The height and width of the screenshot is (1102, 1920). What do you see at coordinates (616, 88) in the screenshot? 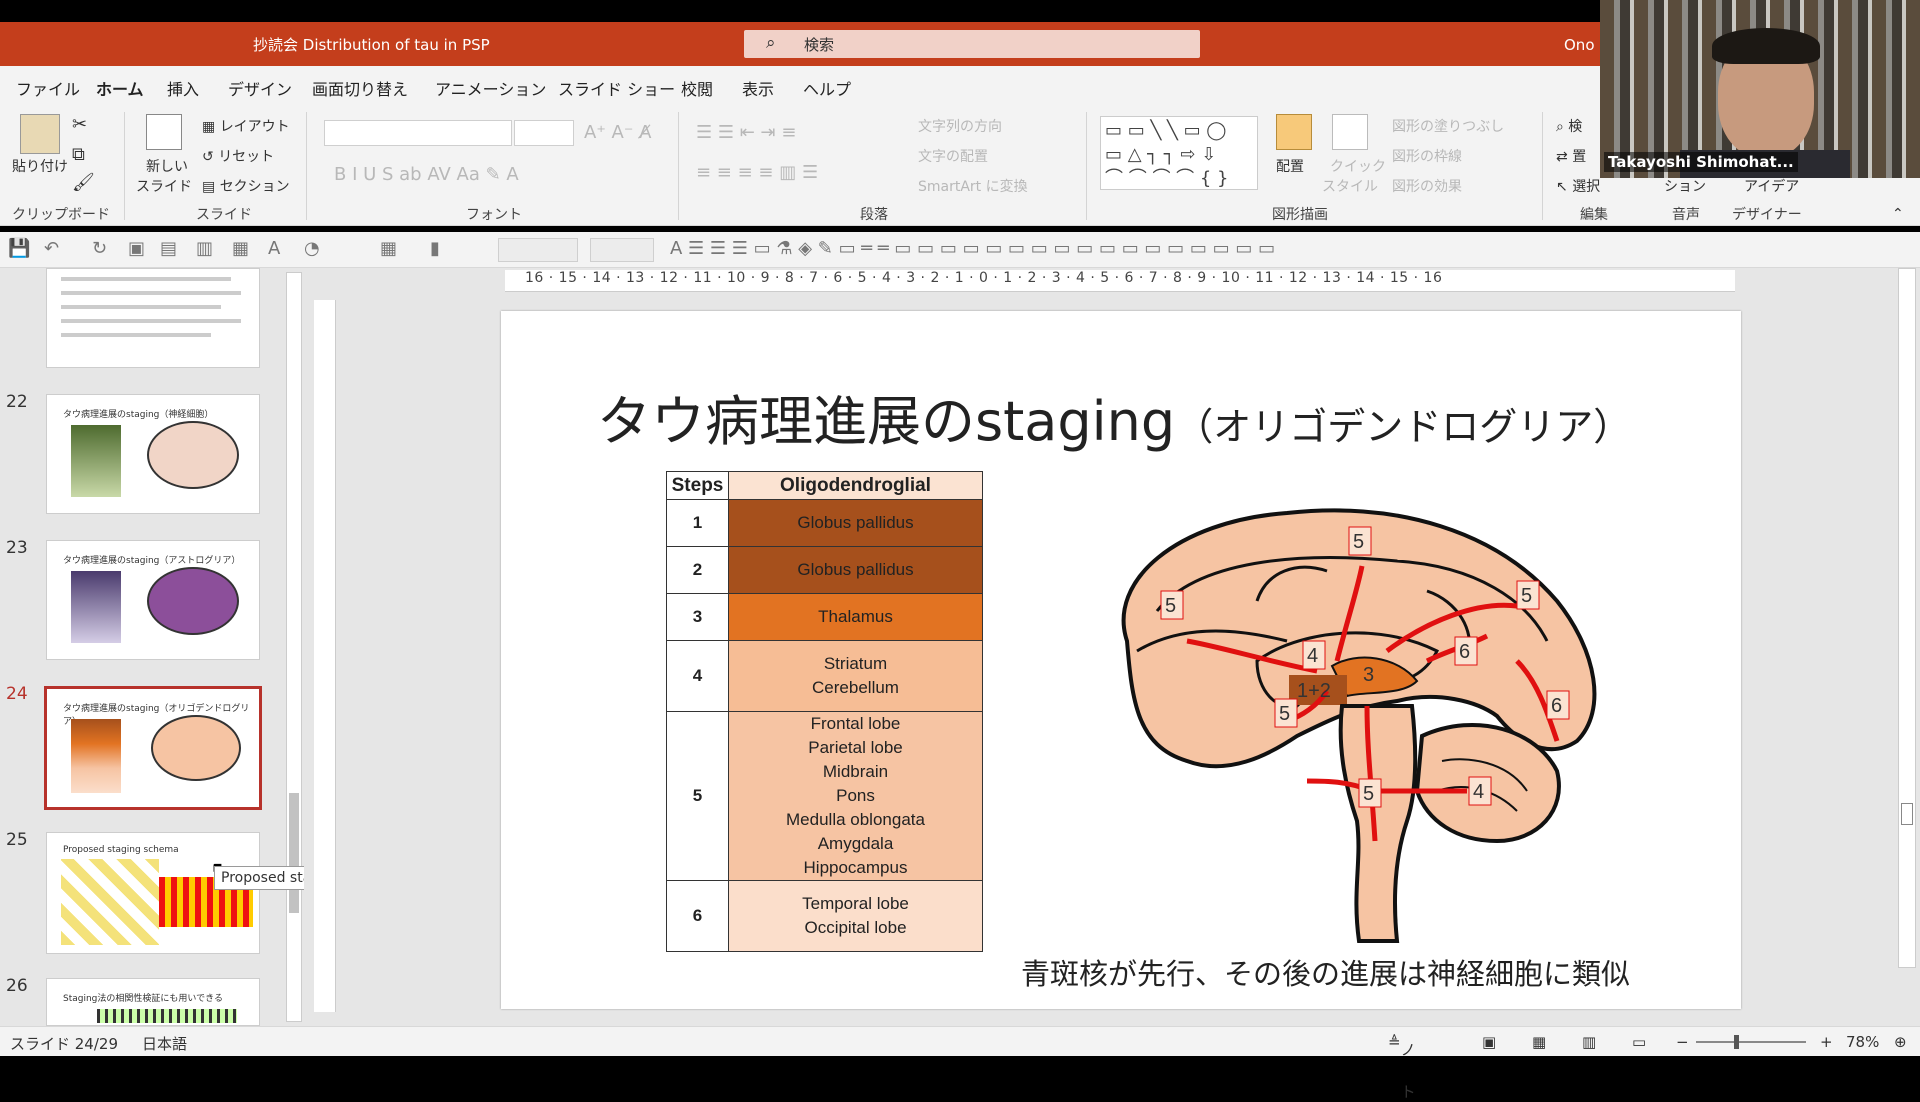
I see `tab-slideshow: スライド ショー` at bounding box center [616, 88].